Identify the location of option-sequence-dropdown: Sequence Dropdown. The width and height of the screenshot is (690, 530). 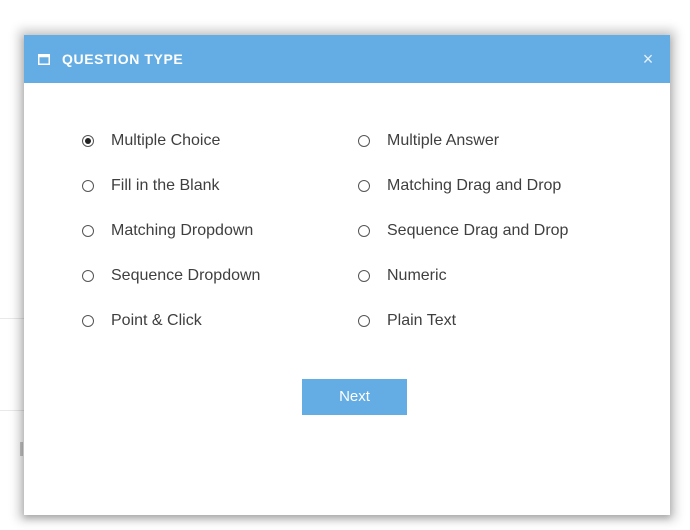
(171, 276).